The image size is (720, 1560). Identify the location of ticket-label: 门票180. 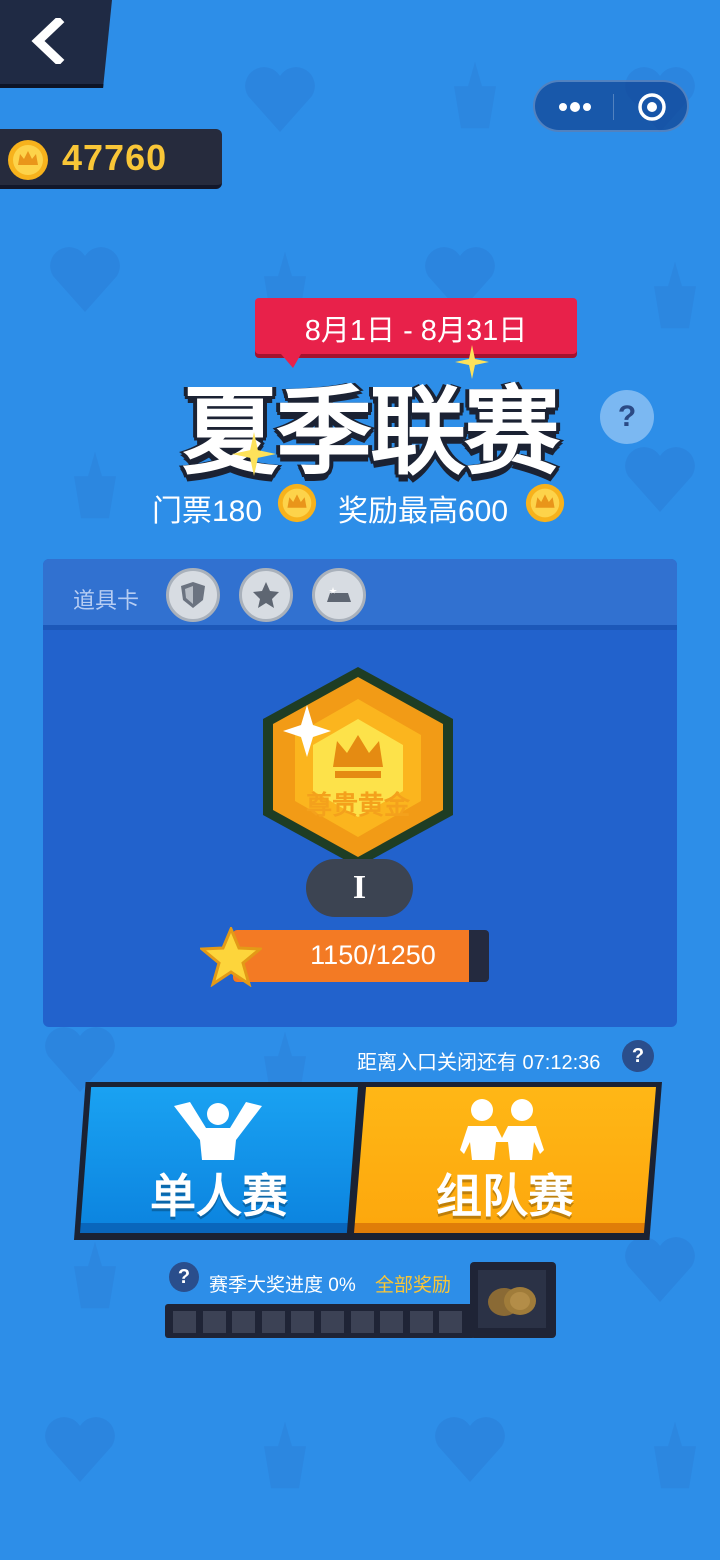
(207, 511).